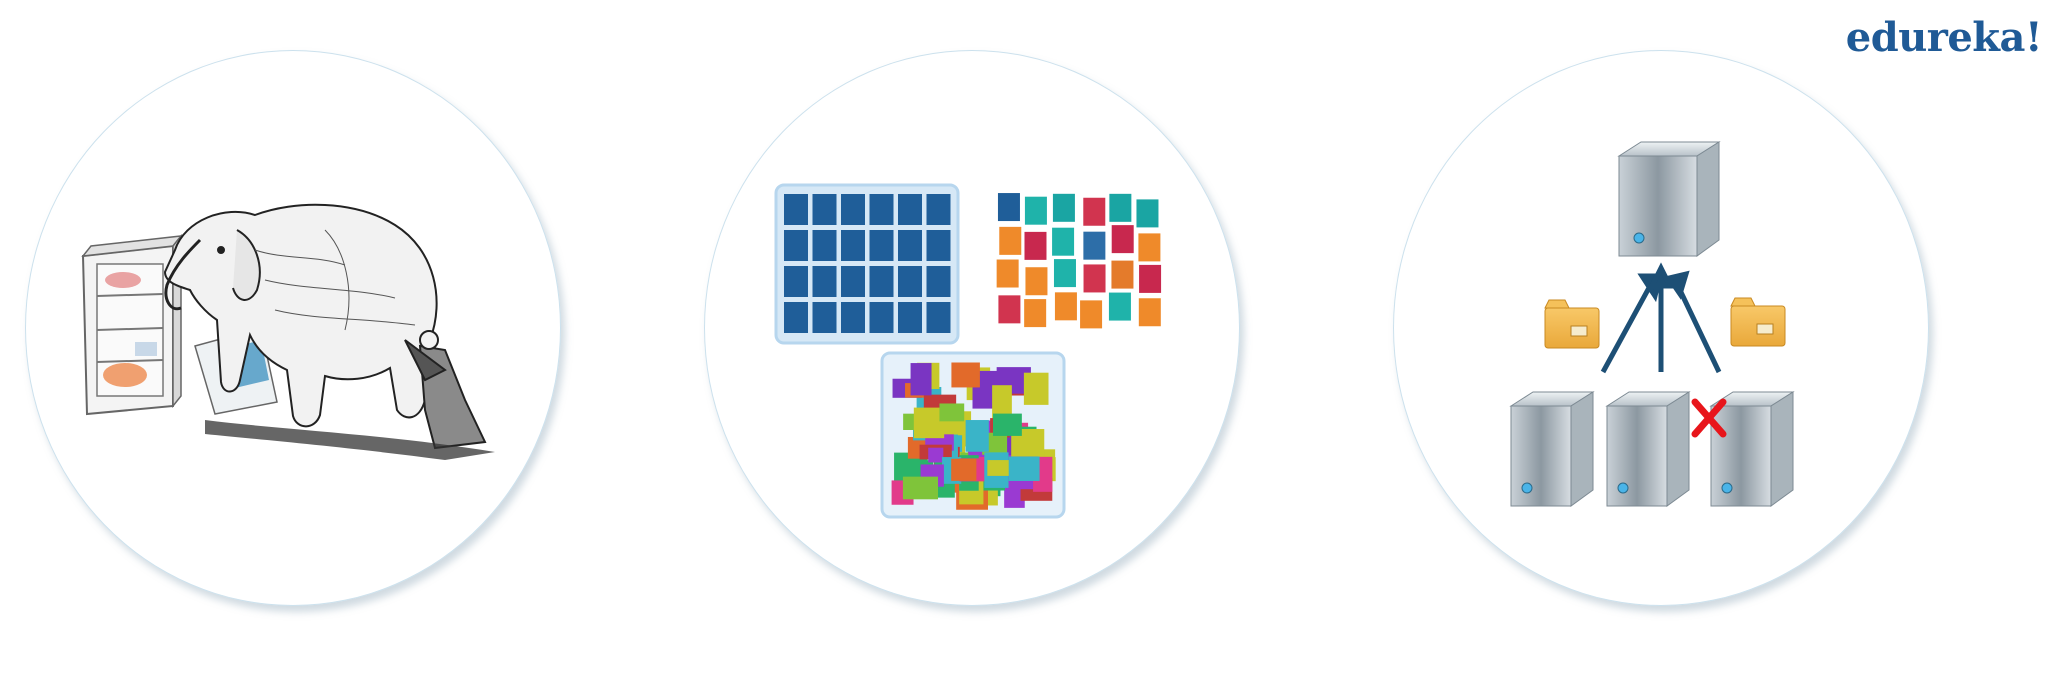 The height and width of the screenshot is (689, 2048). I want to click on server-cluster-illustration, so click(1652, 324).